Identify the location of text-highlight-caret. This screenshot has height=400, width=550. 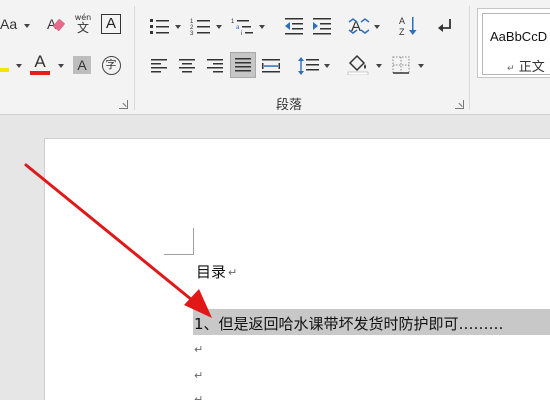
(19, 66).